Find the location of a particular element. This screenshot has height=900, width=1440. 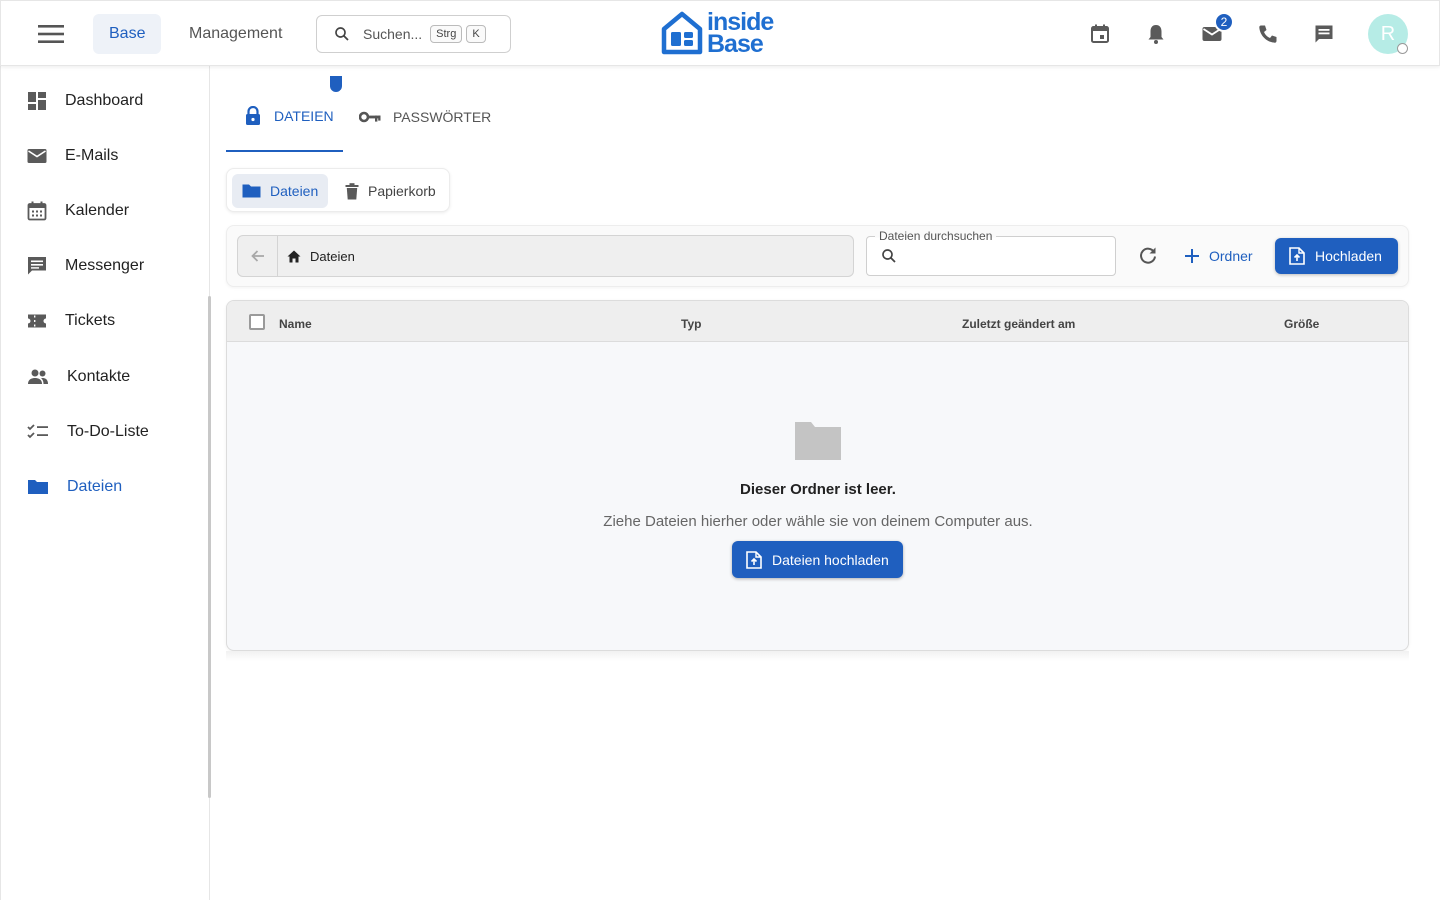

sidebar-item-kontakte: Kontakte is located at coordinates (104, 377).